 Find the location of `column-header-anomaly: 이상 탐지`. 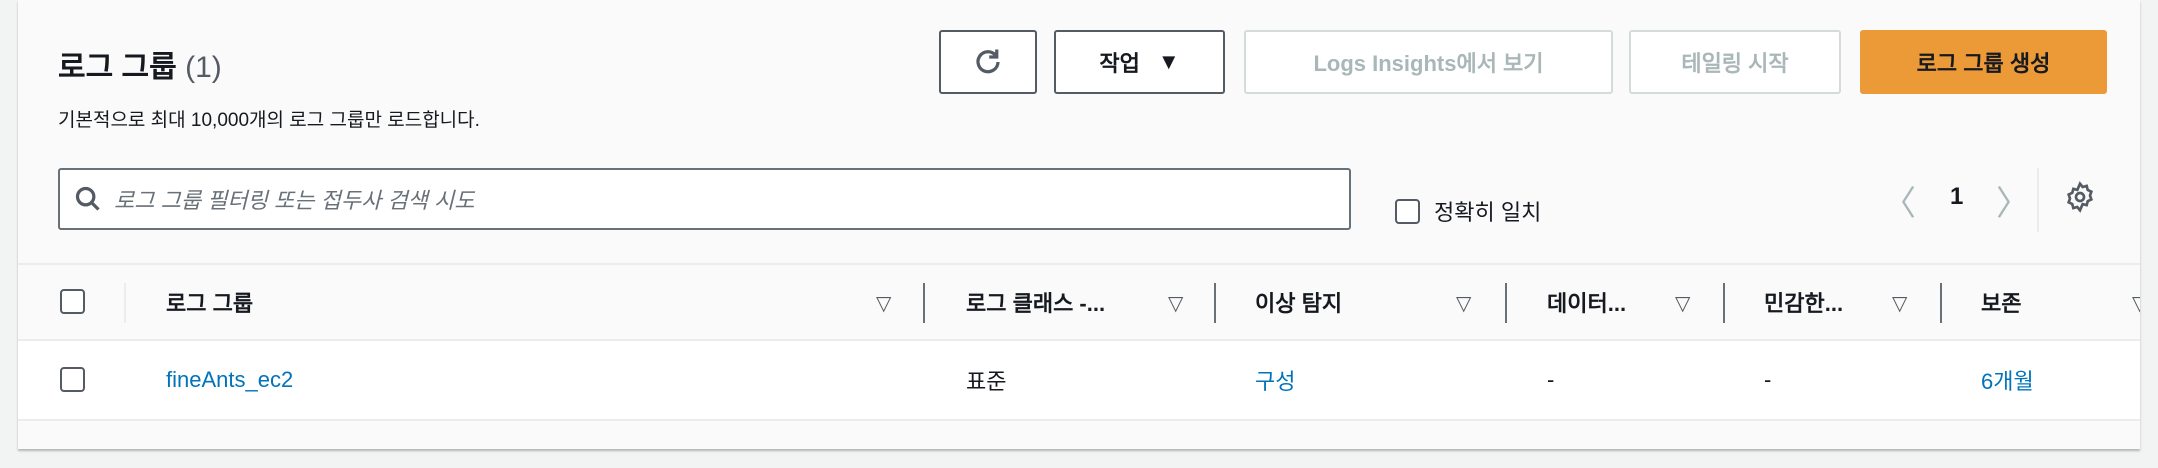

column-header-anomaly: 이상 탐지 is located at coordinates (1298, 302).